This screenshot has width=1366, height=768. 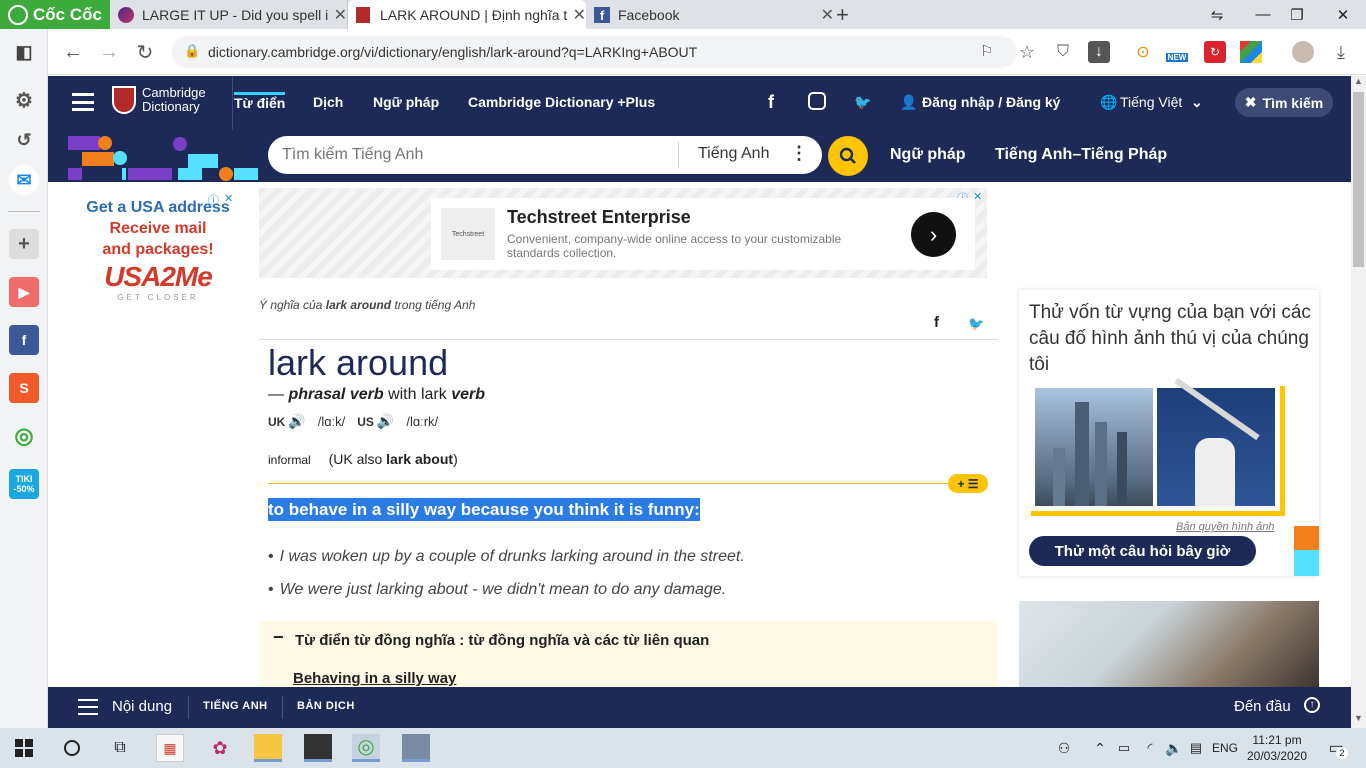 I want to click on hamburger-menu-icon, so click(x=83, y=102).